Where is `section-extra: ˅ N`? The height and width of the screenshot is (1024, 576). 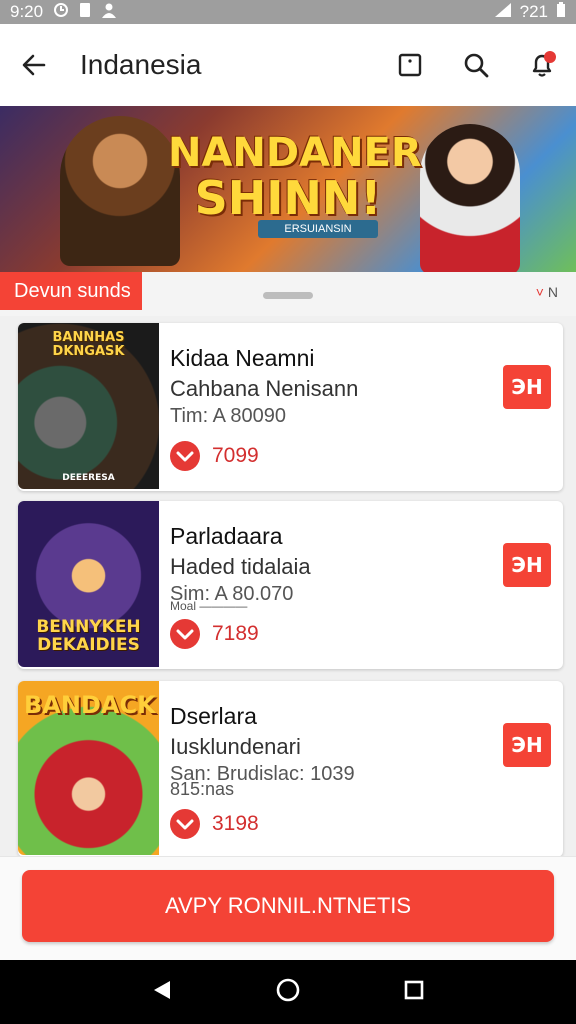 section-extra: ˅ N is located at coordinates (547, 292).